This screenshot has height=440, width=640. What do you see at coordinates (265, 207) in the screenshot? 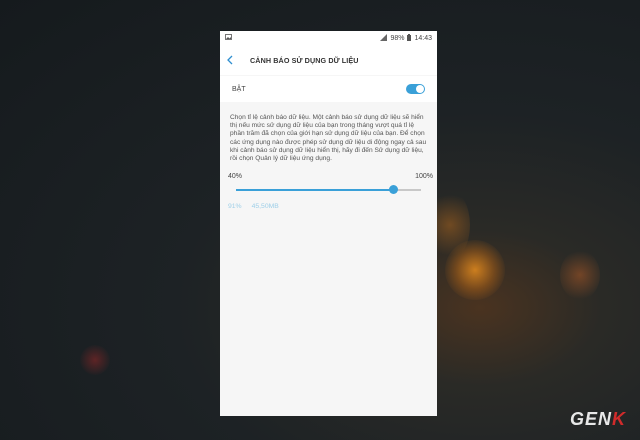
I see `usage-amount: 45,50MB` at bounding box center [265, 207].